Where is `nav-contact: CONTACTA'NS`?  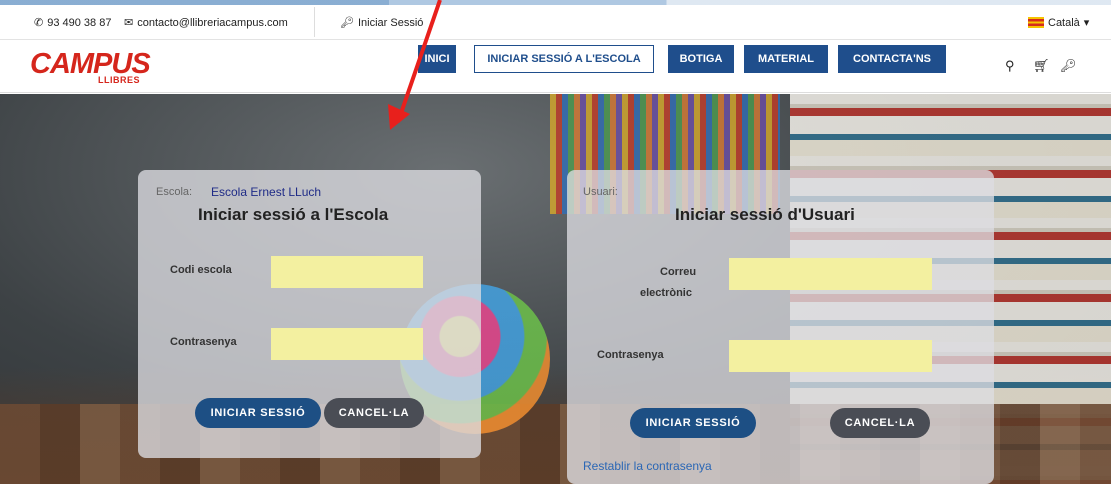 nav-contact: CONTACTA'NS is located at coordinates (892, 59).